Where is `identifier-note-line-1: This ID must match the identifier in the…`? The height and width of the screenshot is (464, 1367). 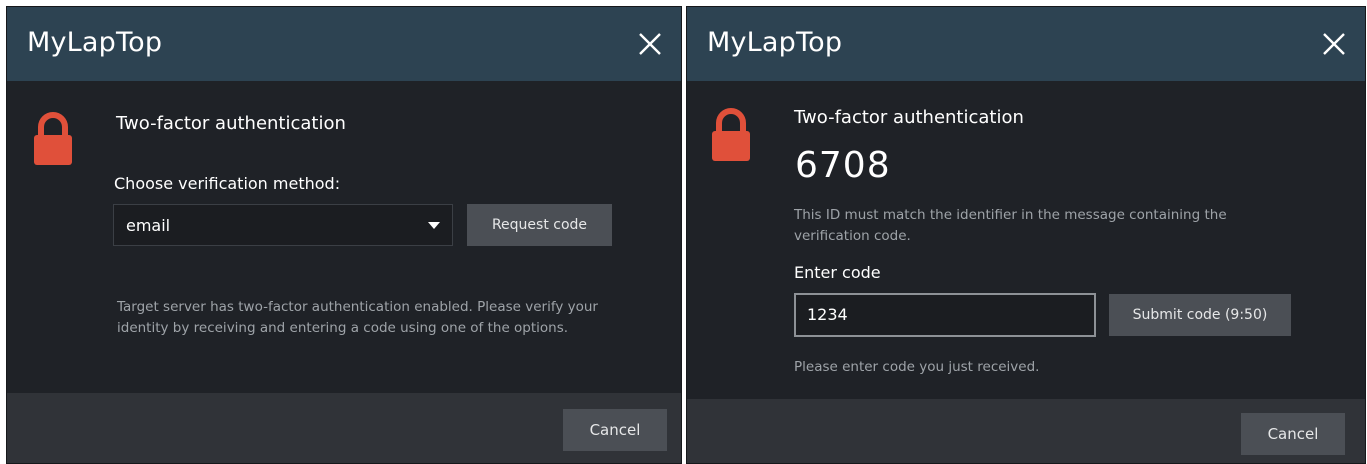 identifier-note-line-1: This ID must match the identifier in the… is located at coordinates (1010, 215).